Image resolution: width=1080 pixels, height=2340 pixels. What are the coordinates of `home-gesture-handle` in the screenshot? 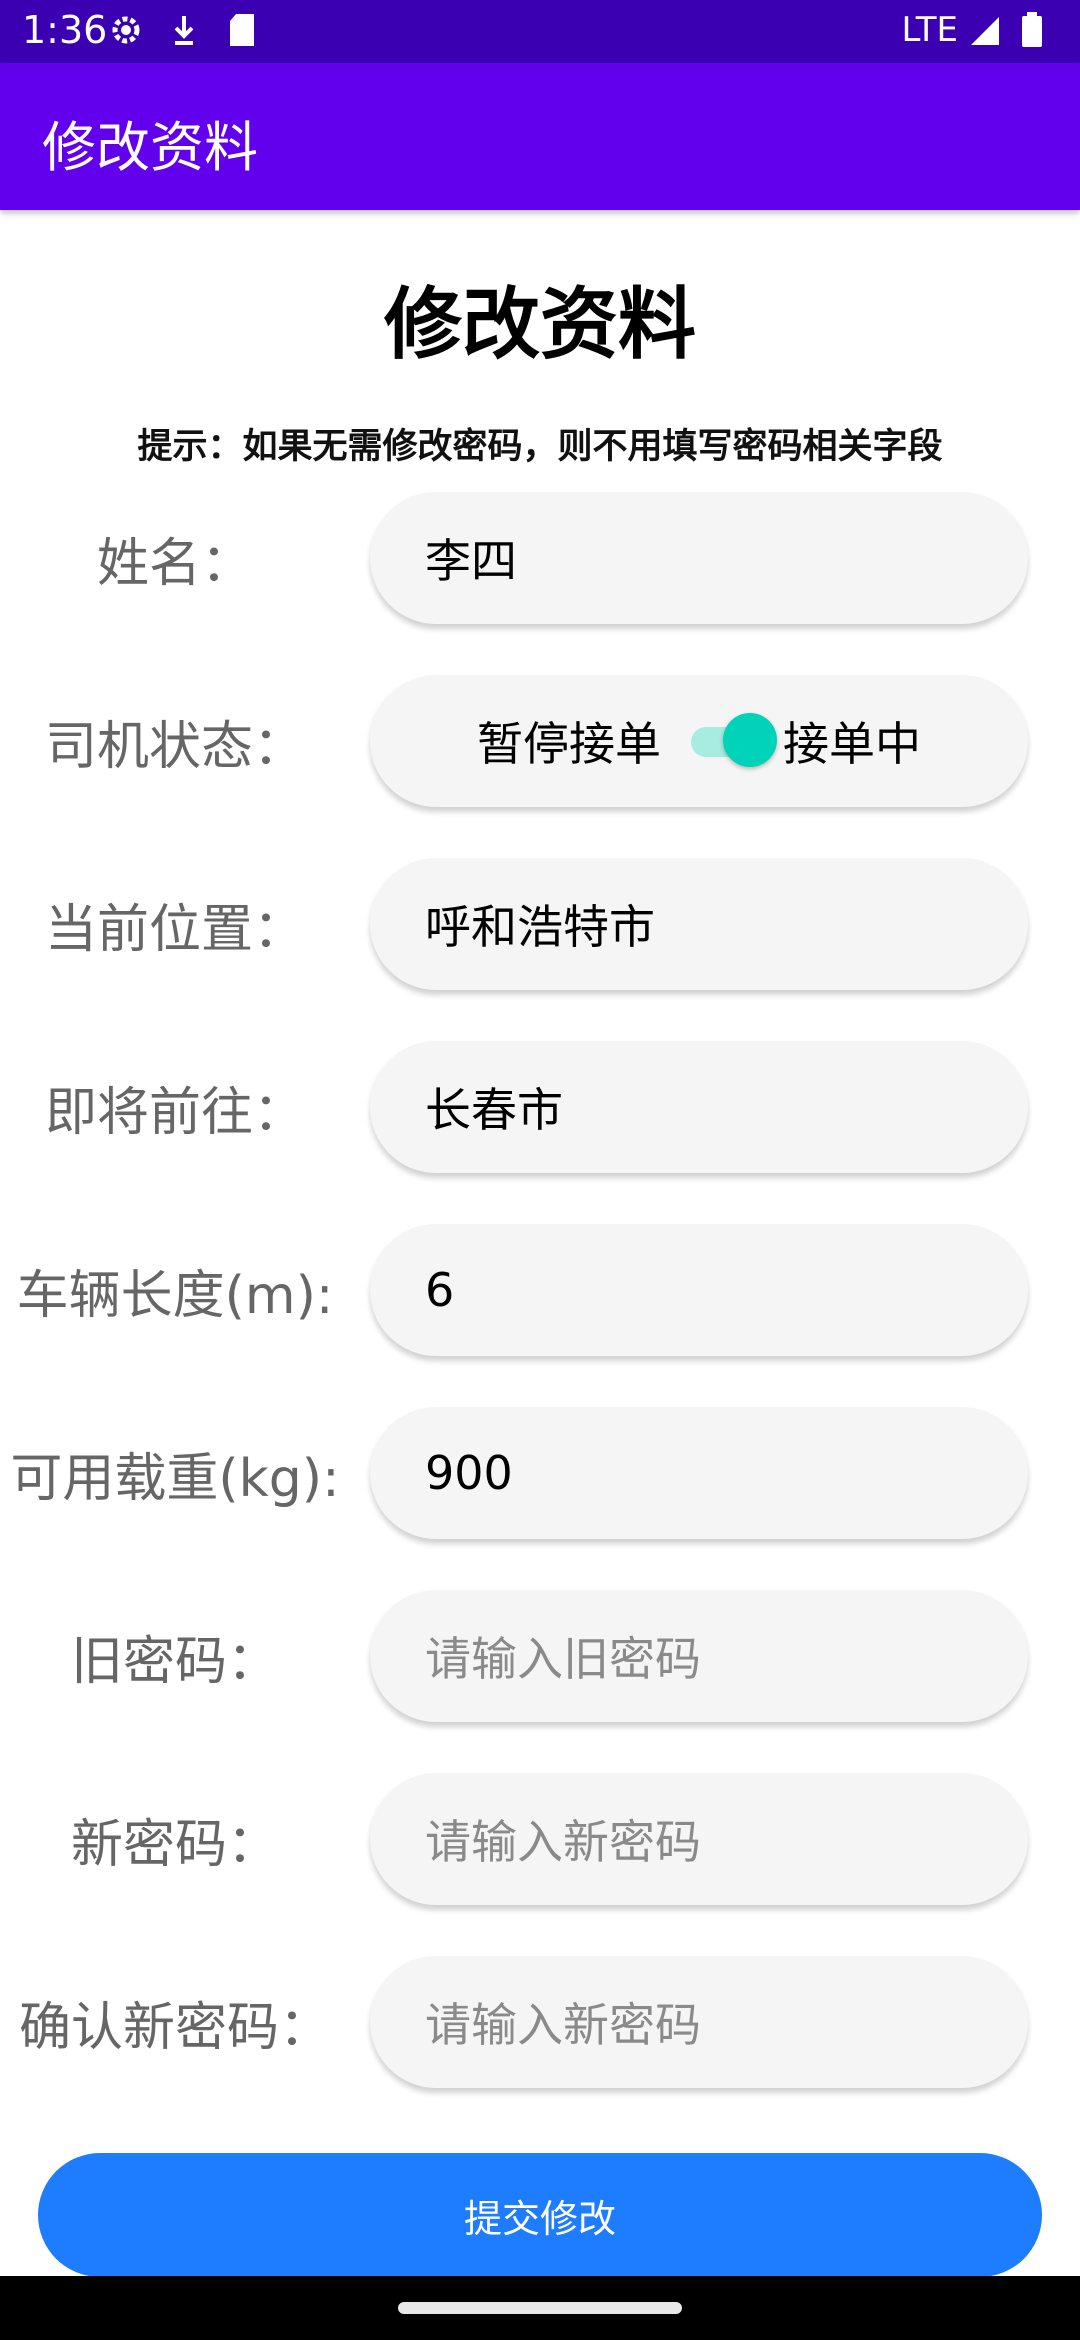 It's located at (540, 2308).